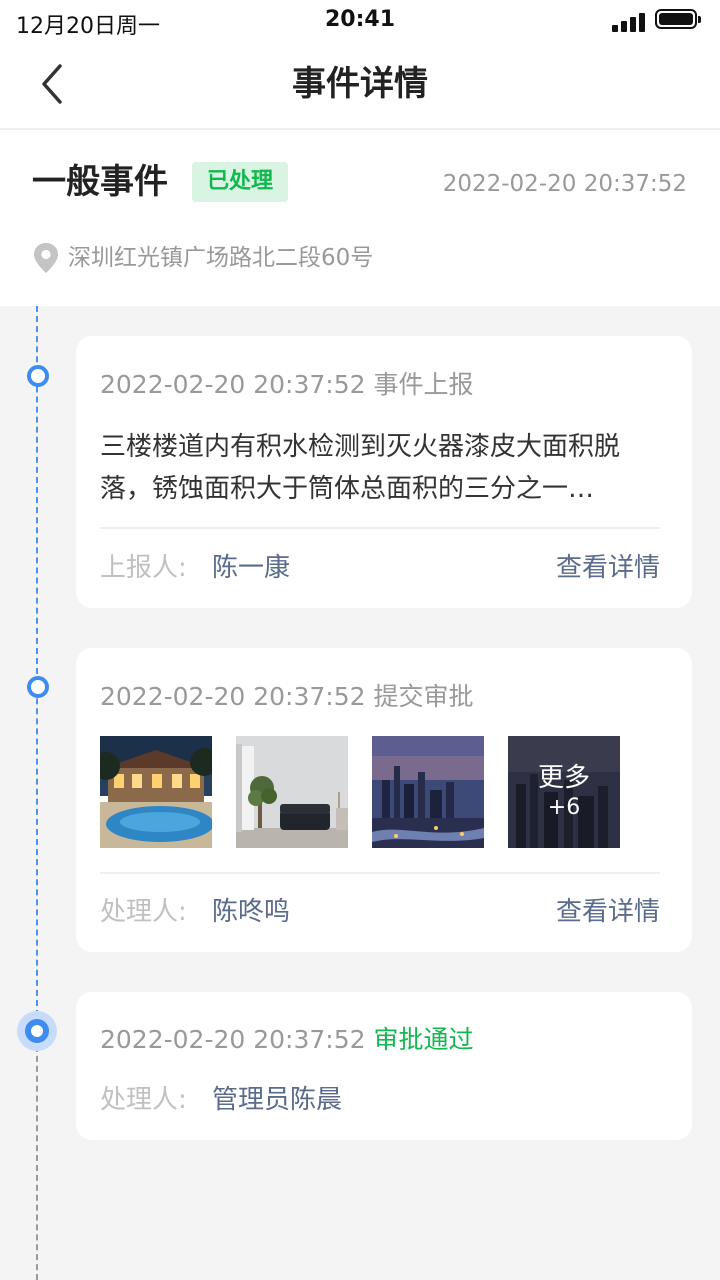 The height and width of the screenshot is (1280, 720). I want to click on living-room-photo, so click(292, 792).